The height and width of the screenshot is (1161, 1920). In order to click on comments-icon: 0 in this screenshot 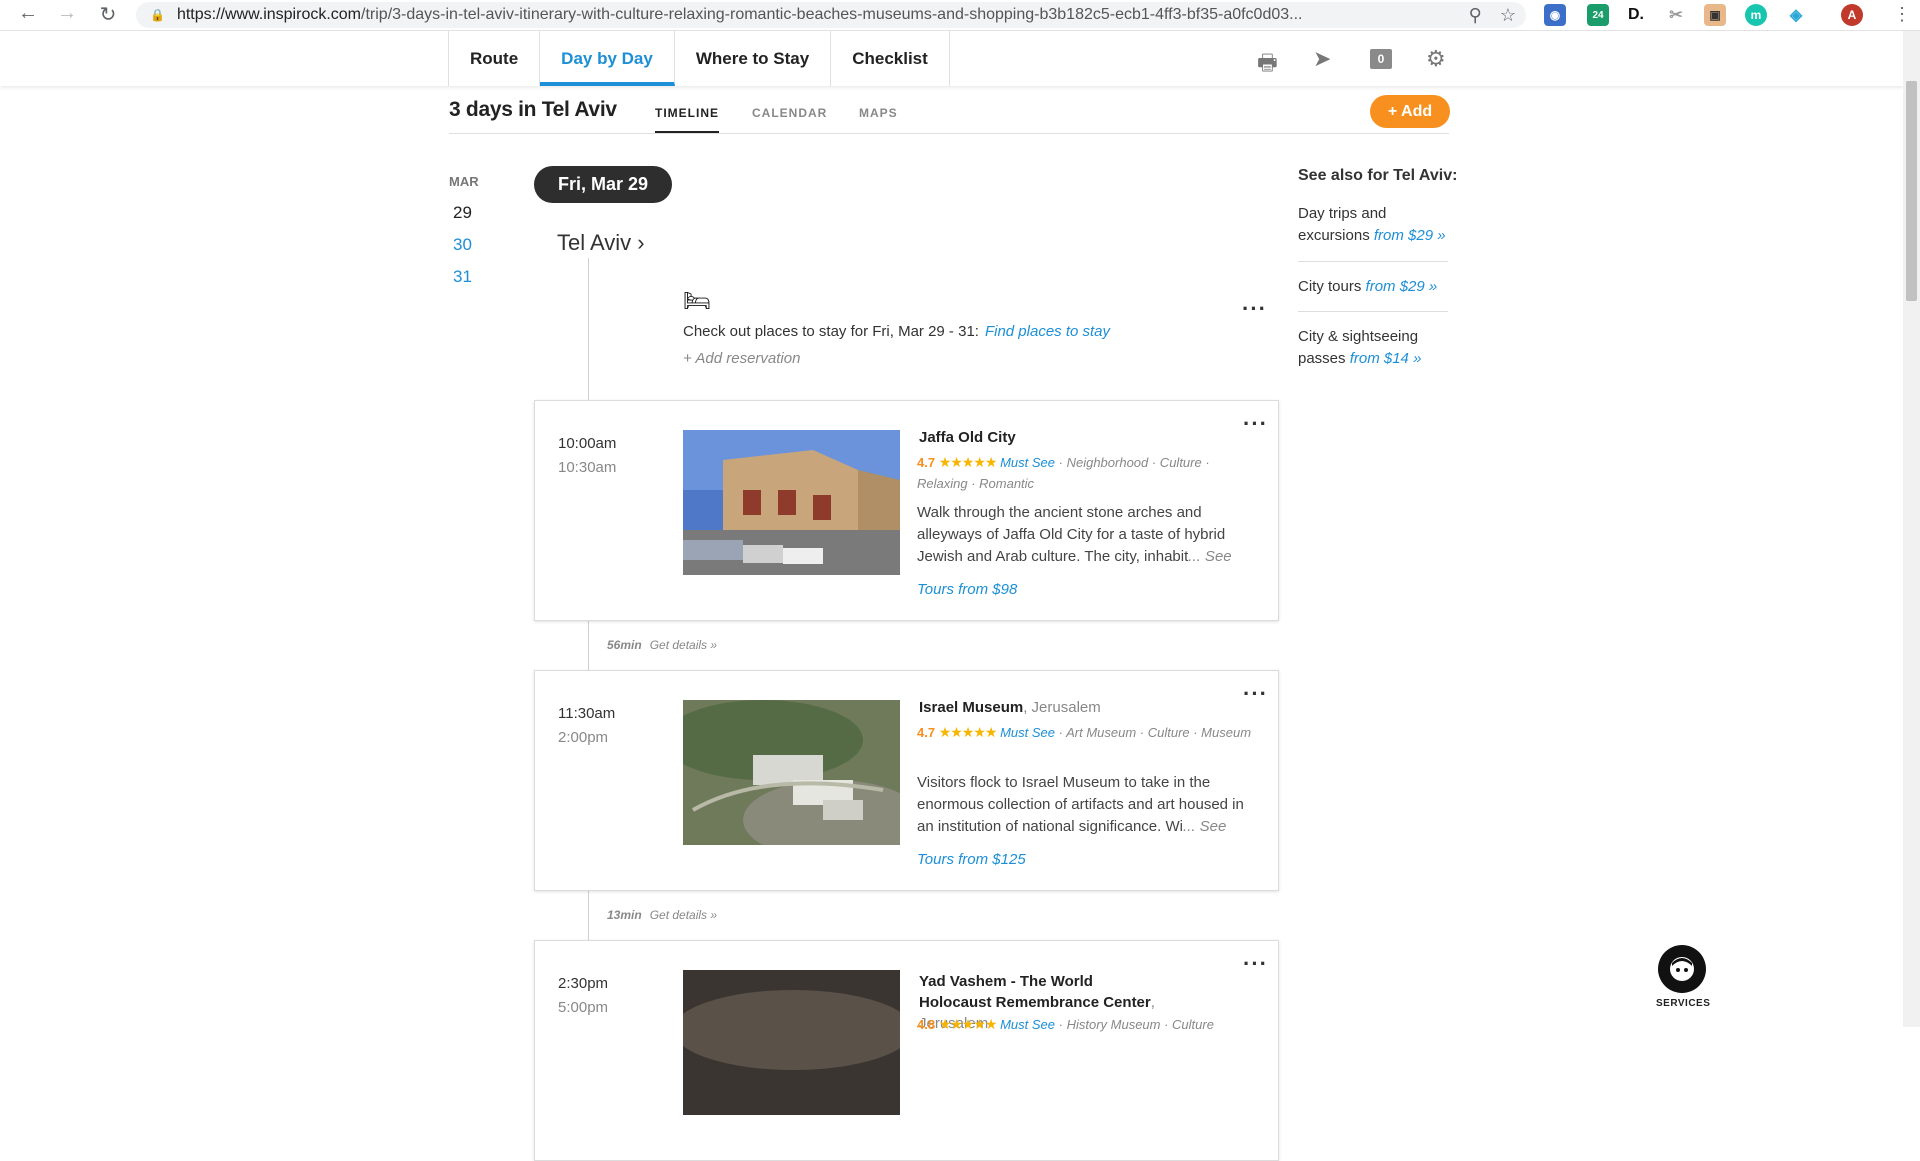, I will do `click(1381, 59)`.